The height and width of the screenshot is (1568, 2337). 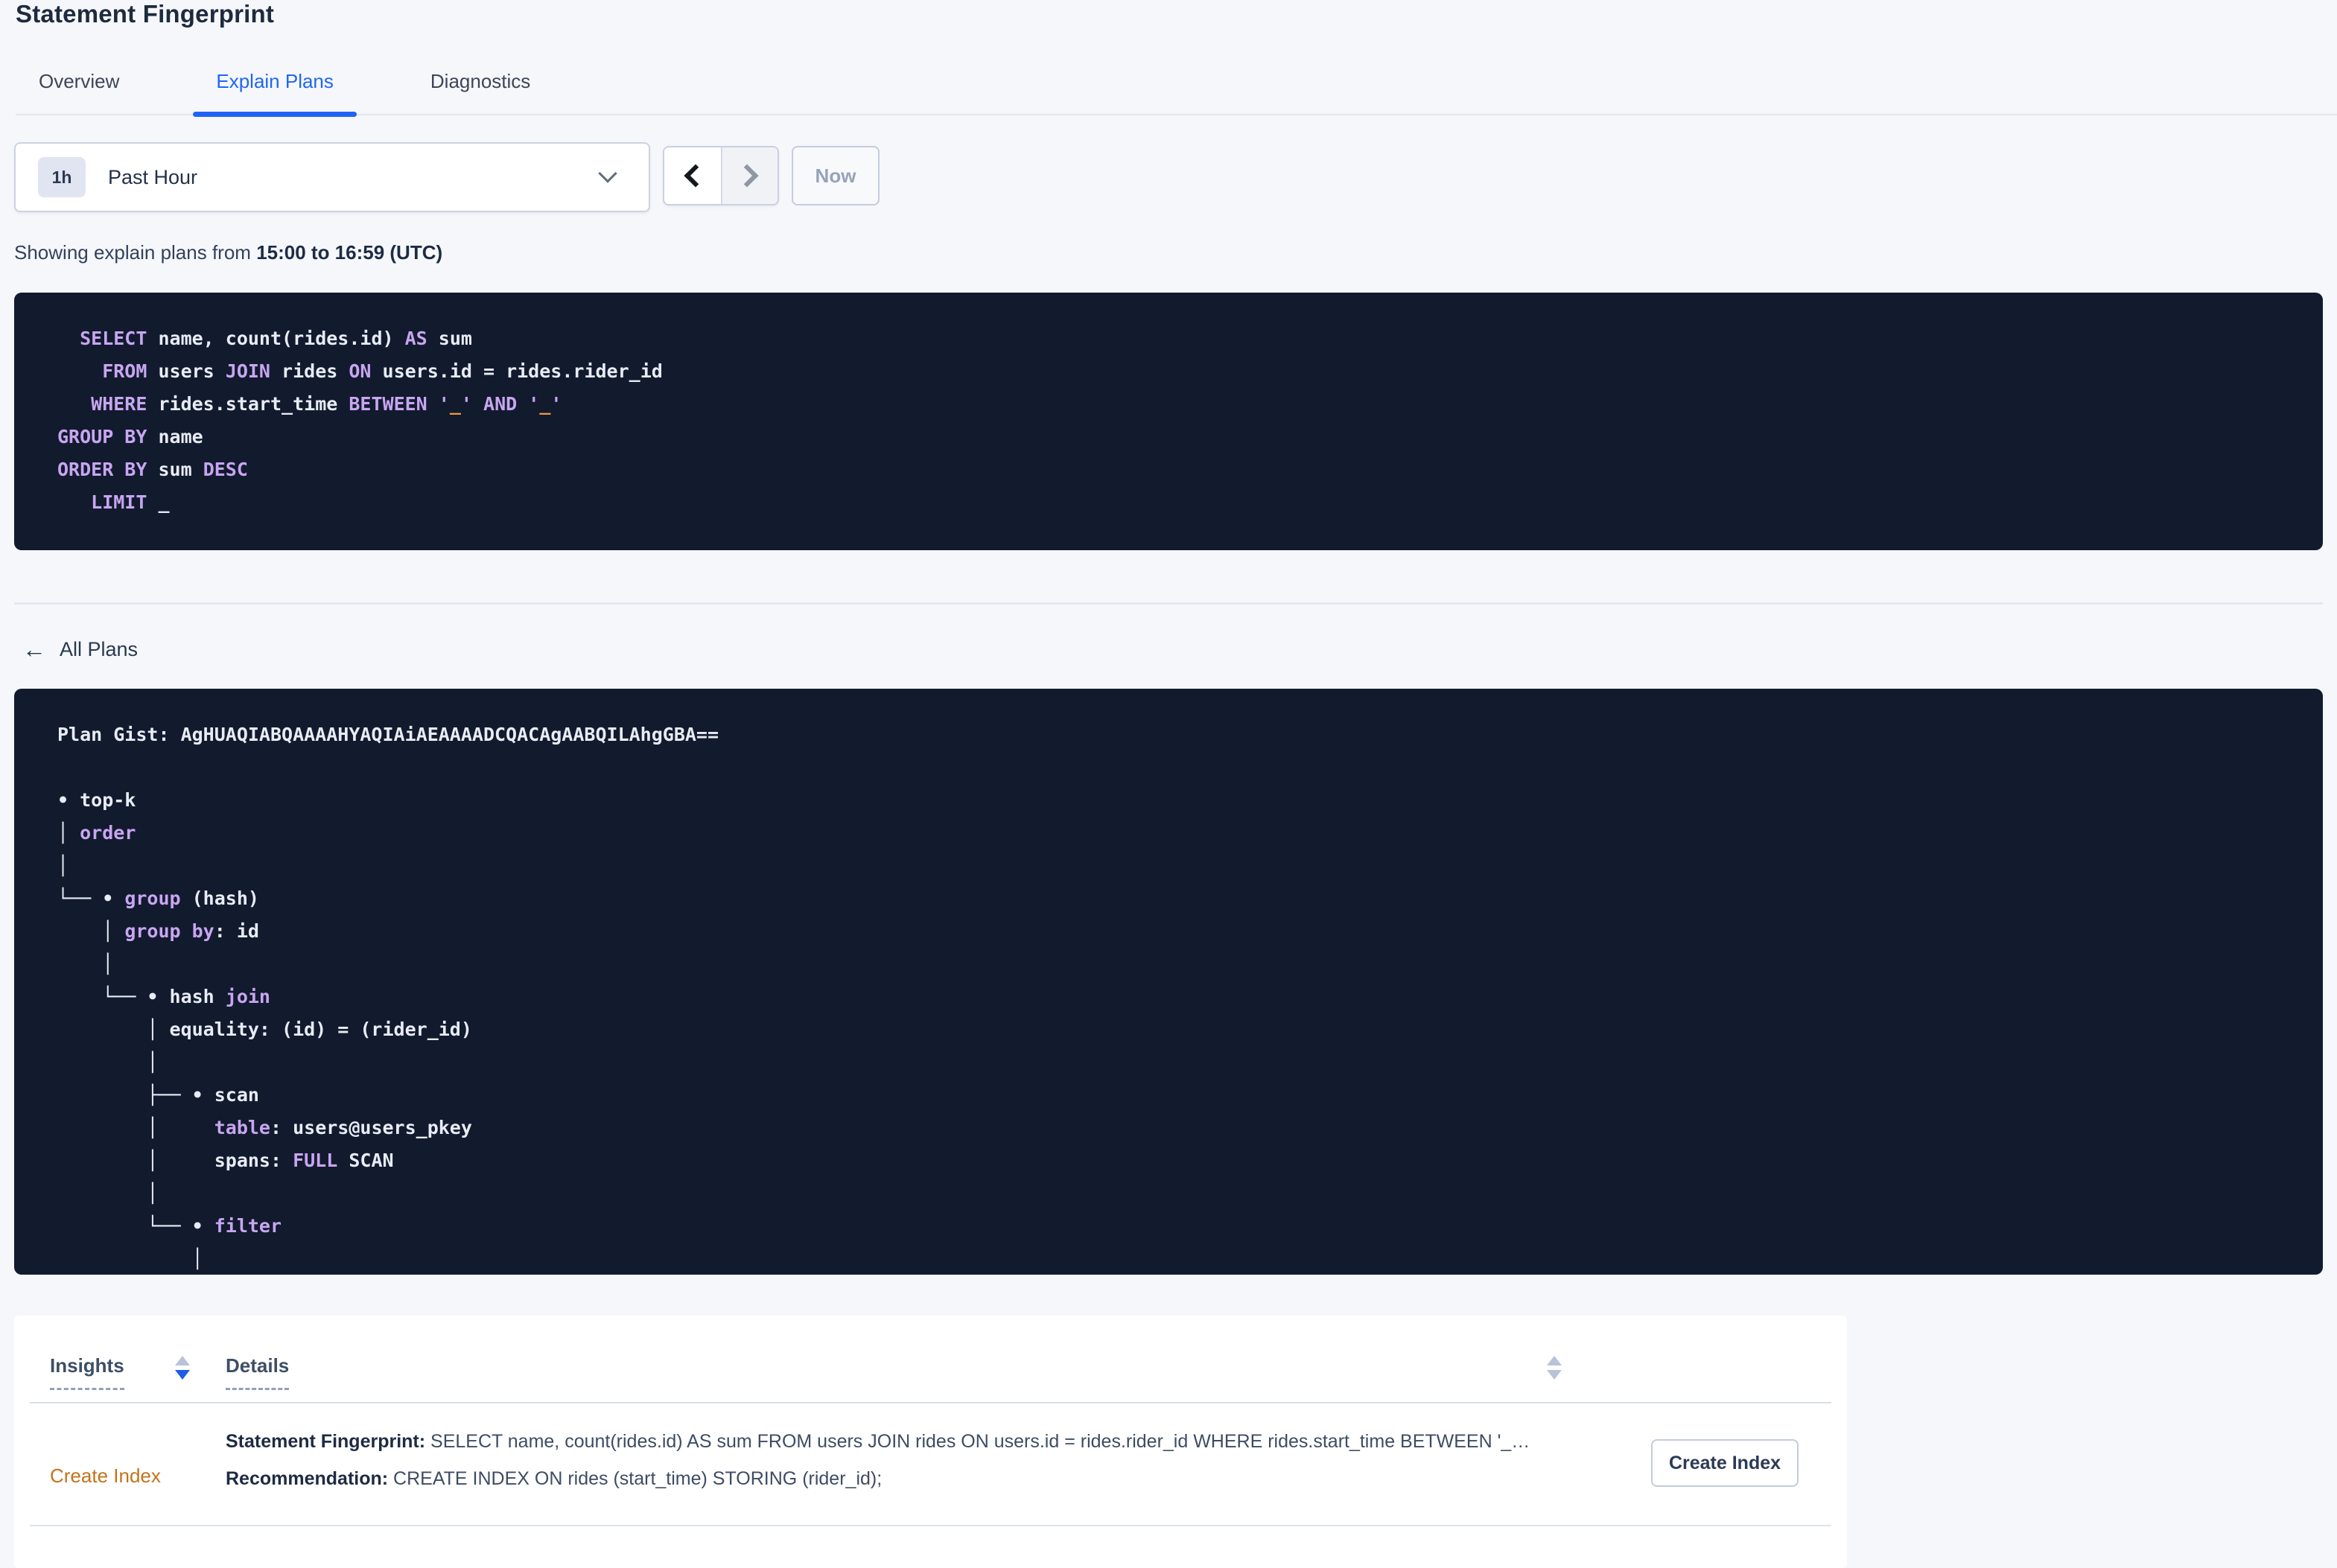 I want to click on showing-range: 15:00 to 16:59 (UTC), so click(x=350, y=253).